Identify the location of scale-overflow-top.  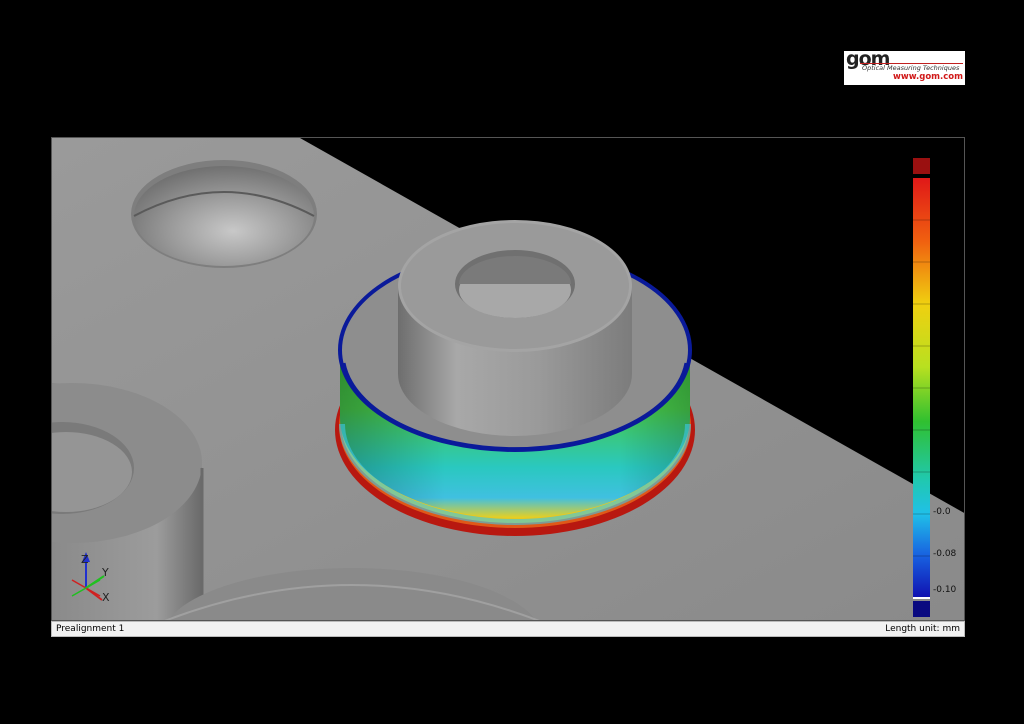
(921, 166).